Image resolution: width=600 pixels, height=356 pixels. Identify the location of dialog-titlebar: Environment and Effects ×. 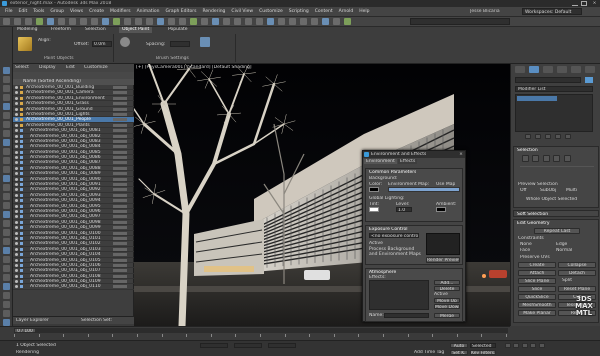
(414, 154).